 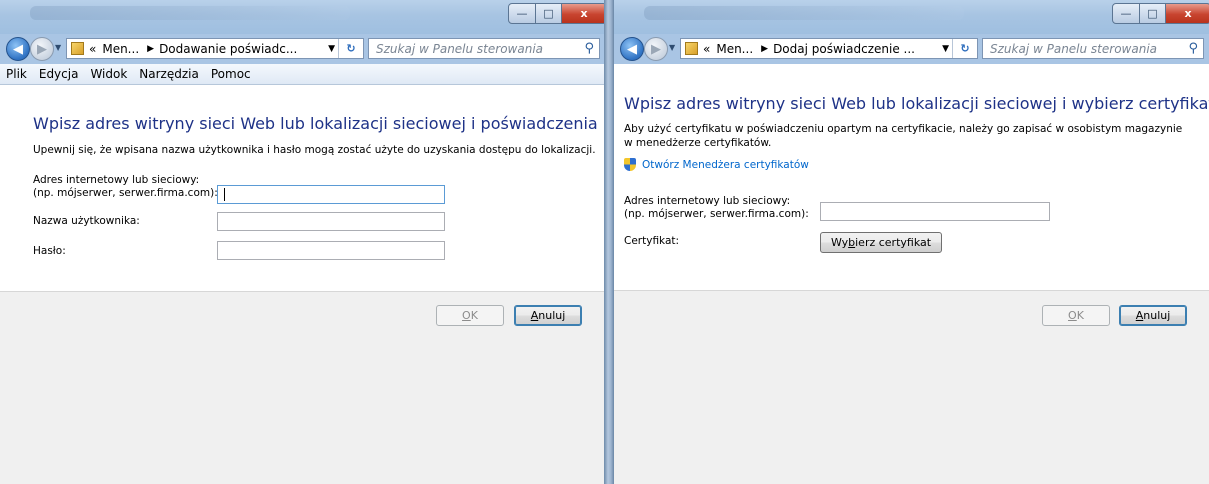 I want to click on open-certificate-manager-label: Otwórz Menedżera certyfikatów, so click(x=725, y=164).